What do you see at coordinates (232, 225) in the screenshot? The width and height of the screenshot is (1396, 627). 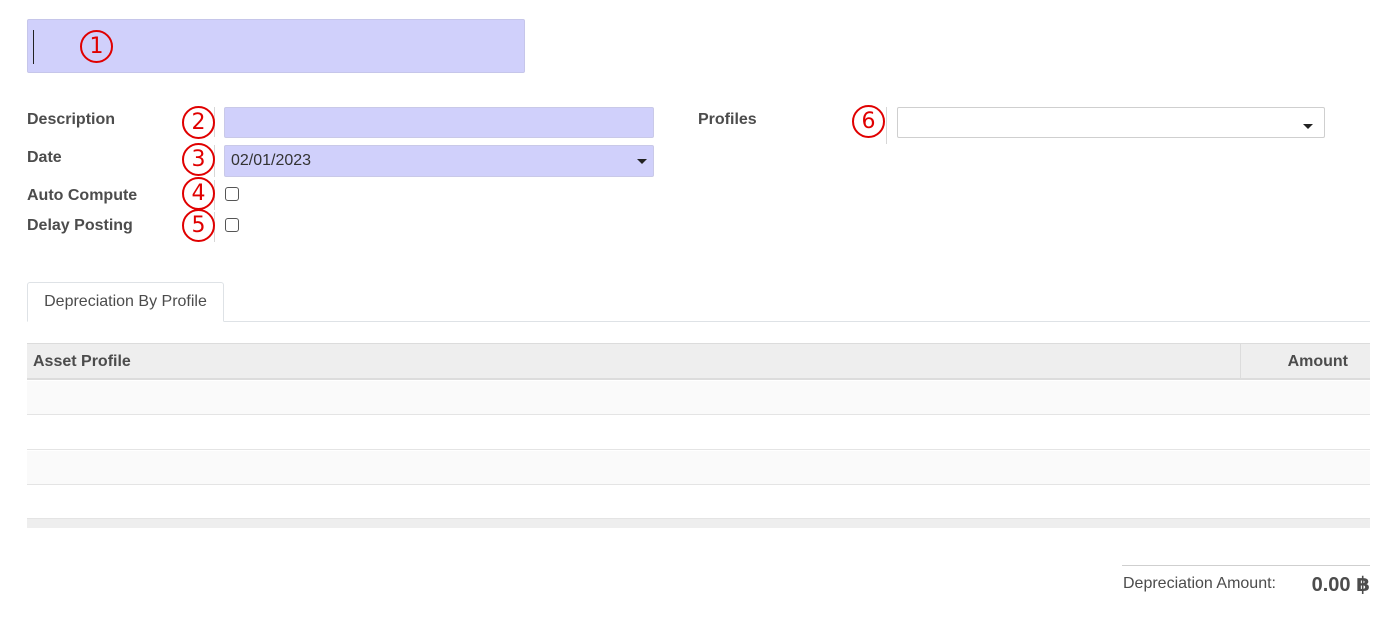 I see `delay-posting-checkbox` at bounding box center [232, 225].